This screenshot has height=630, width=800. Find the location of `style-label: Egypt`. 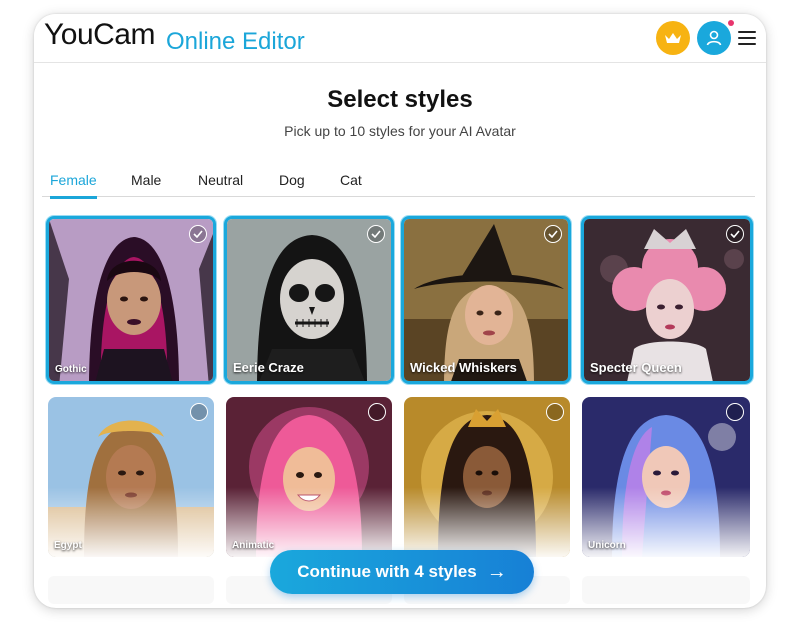

style-label: Egypt is located at coordinates (68, 545).